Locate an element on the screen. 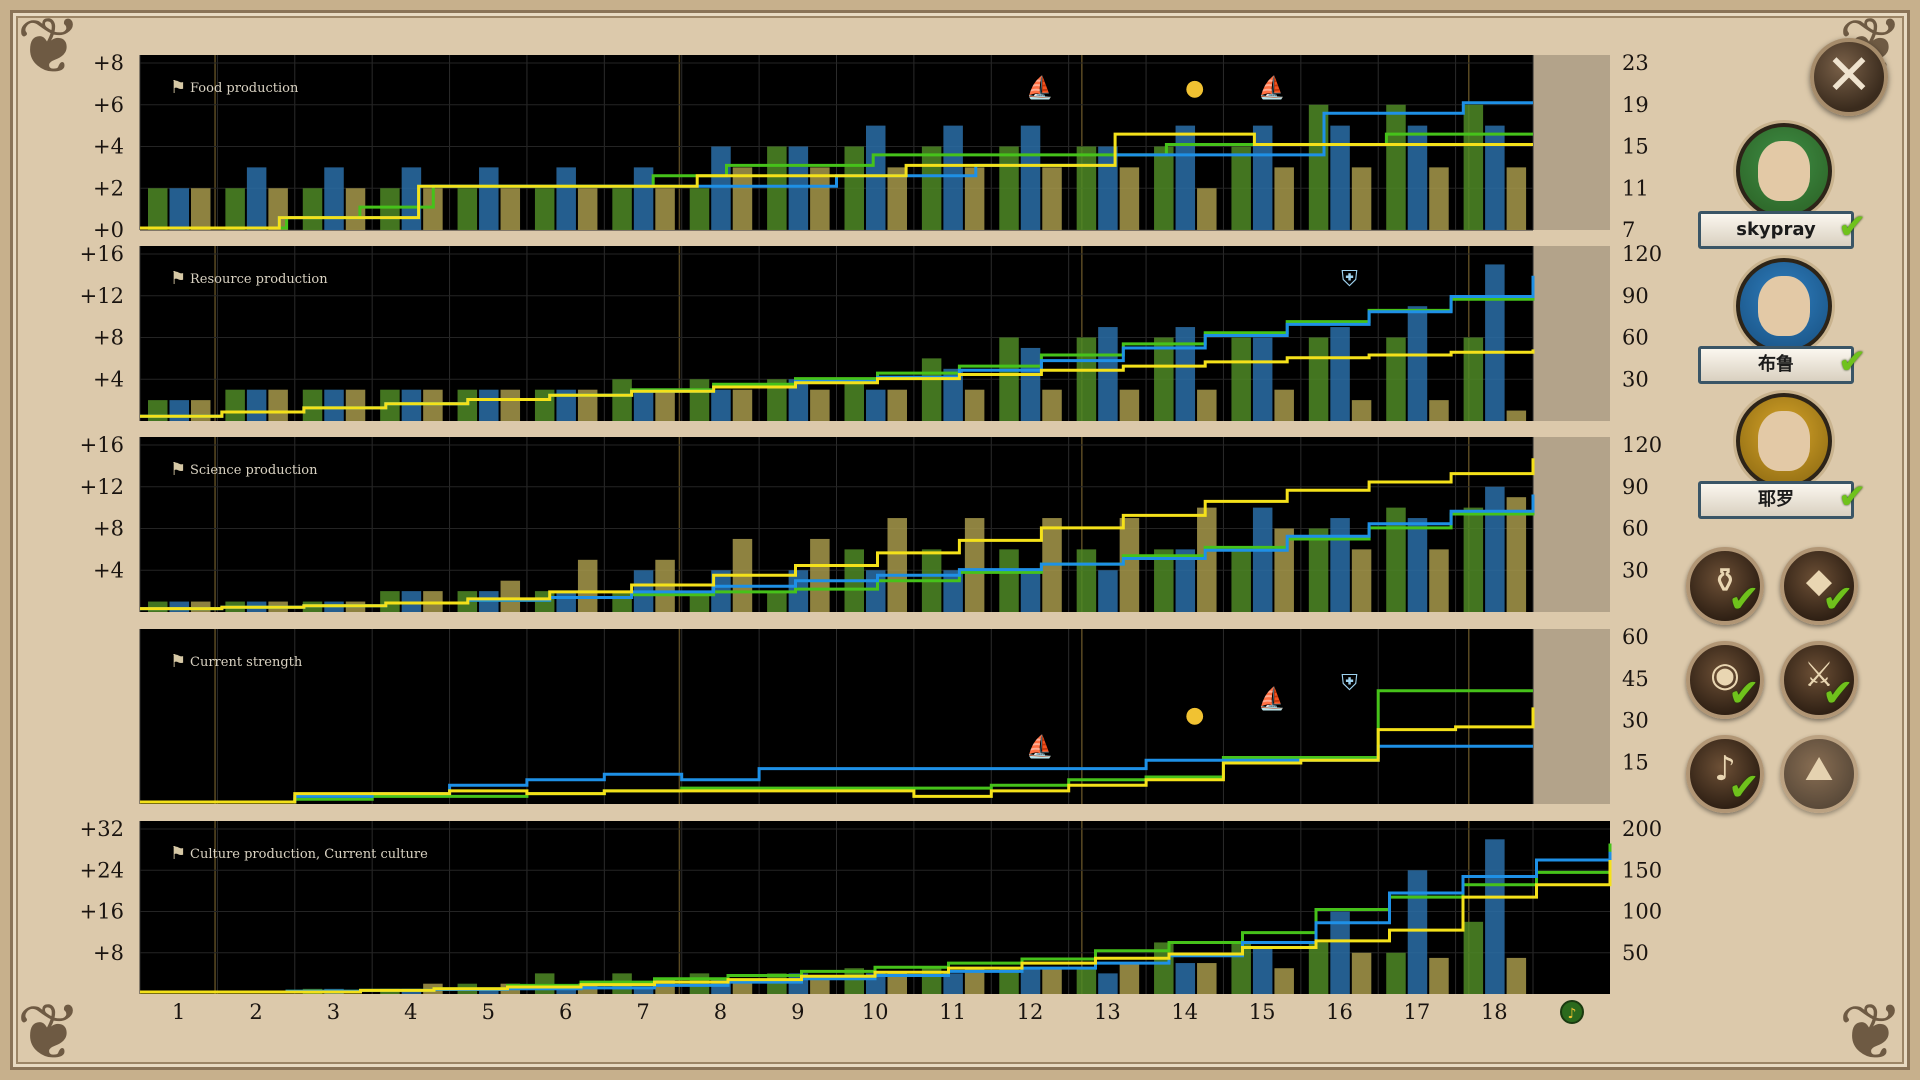  y-tick-label: +4 is located at coordinates (108, 379).